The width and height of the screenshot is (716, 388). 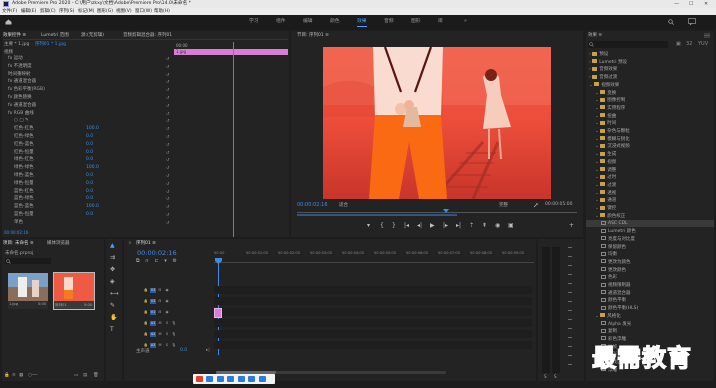 What do you see at coordinates (153, 334) in the screenshot?
I see `track-name: A2` at bounding box center [153, 334].